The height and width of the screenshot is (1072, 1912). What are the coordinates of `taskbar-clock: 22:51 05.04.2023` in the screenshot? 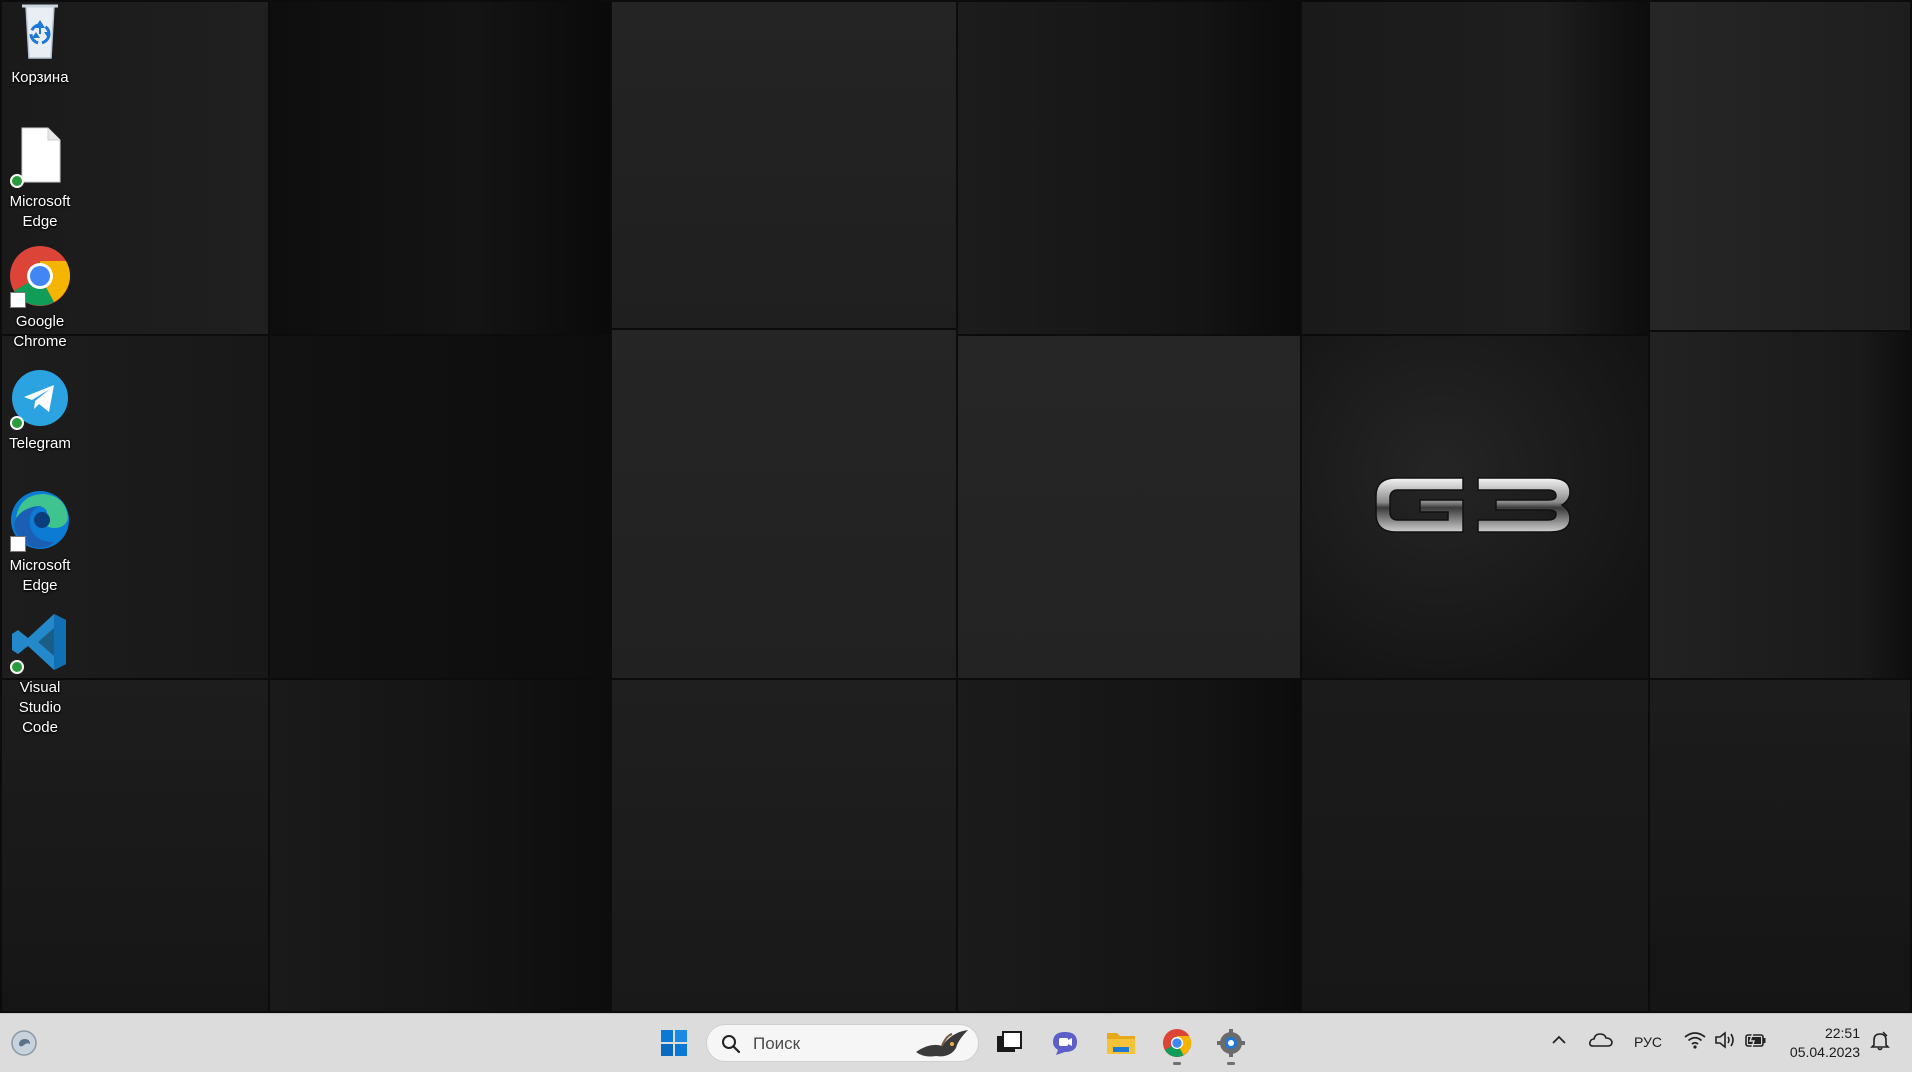 It's located at (1822, 1043).